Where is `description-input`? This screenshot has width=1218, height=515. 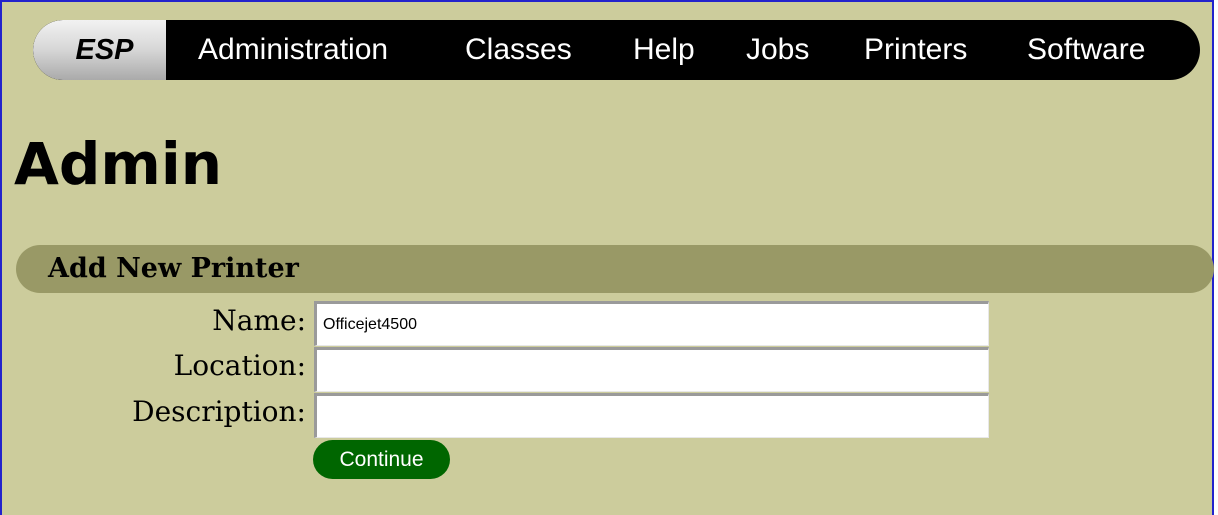 description-input is located at coordinates (651, 415).